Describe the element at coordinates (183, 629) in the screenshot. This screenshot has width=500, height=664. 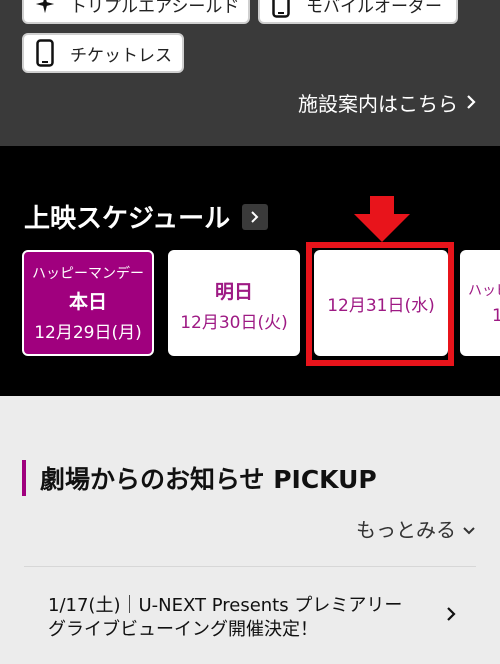
I see `news-line: グライブビューイング開催決定！` at that location.